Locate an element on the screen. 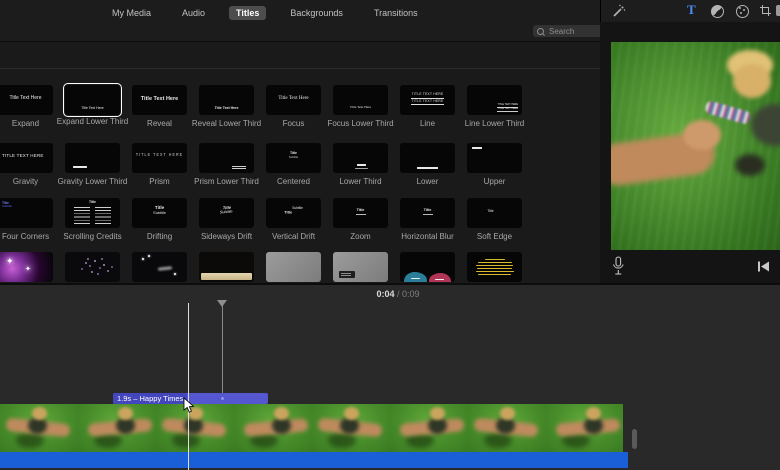  clip-end-handle is located at coordinates (634, 439).